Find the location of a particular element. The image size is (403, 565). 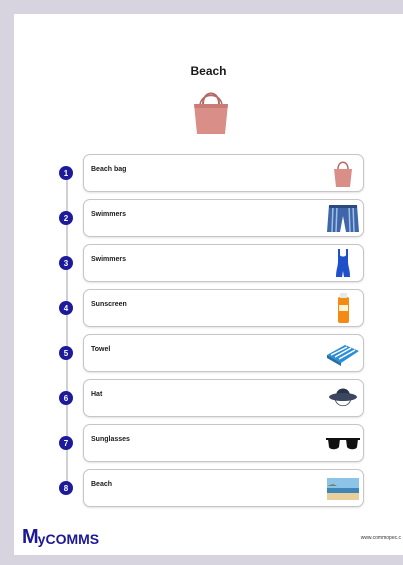

item-label: Hat is located at coordinates (97, 394).